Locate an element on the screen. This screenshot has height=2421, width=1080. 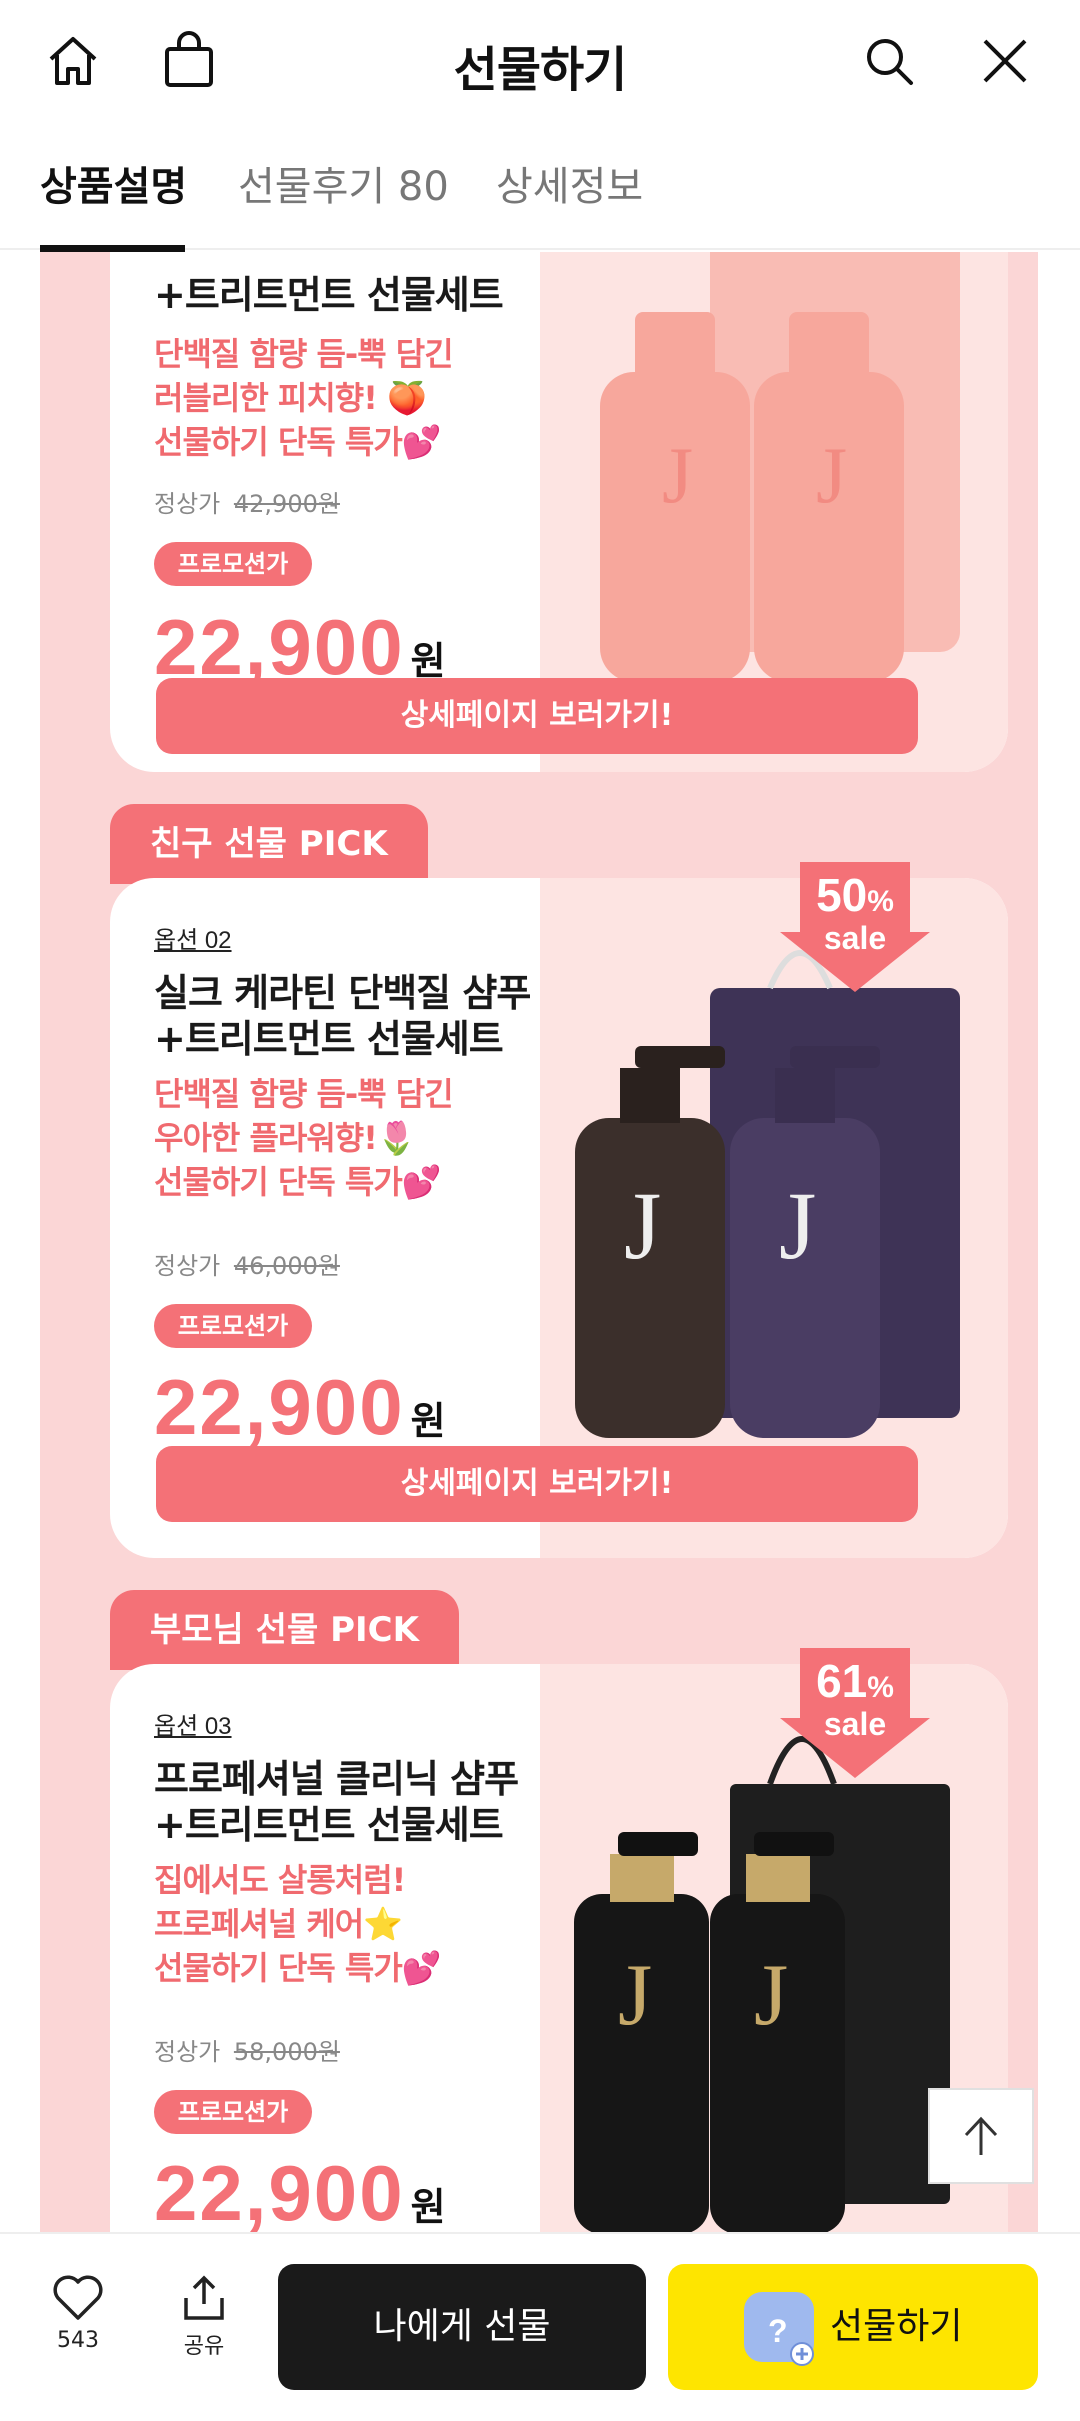
friend-gift-pick-tag: 친구 선물 PICK is located at coordinates (269, 844).